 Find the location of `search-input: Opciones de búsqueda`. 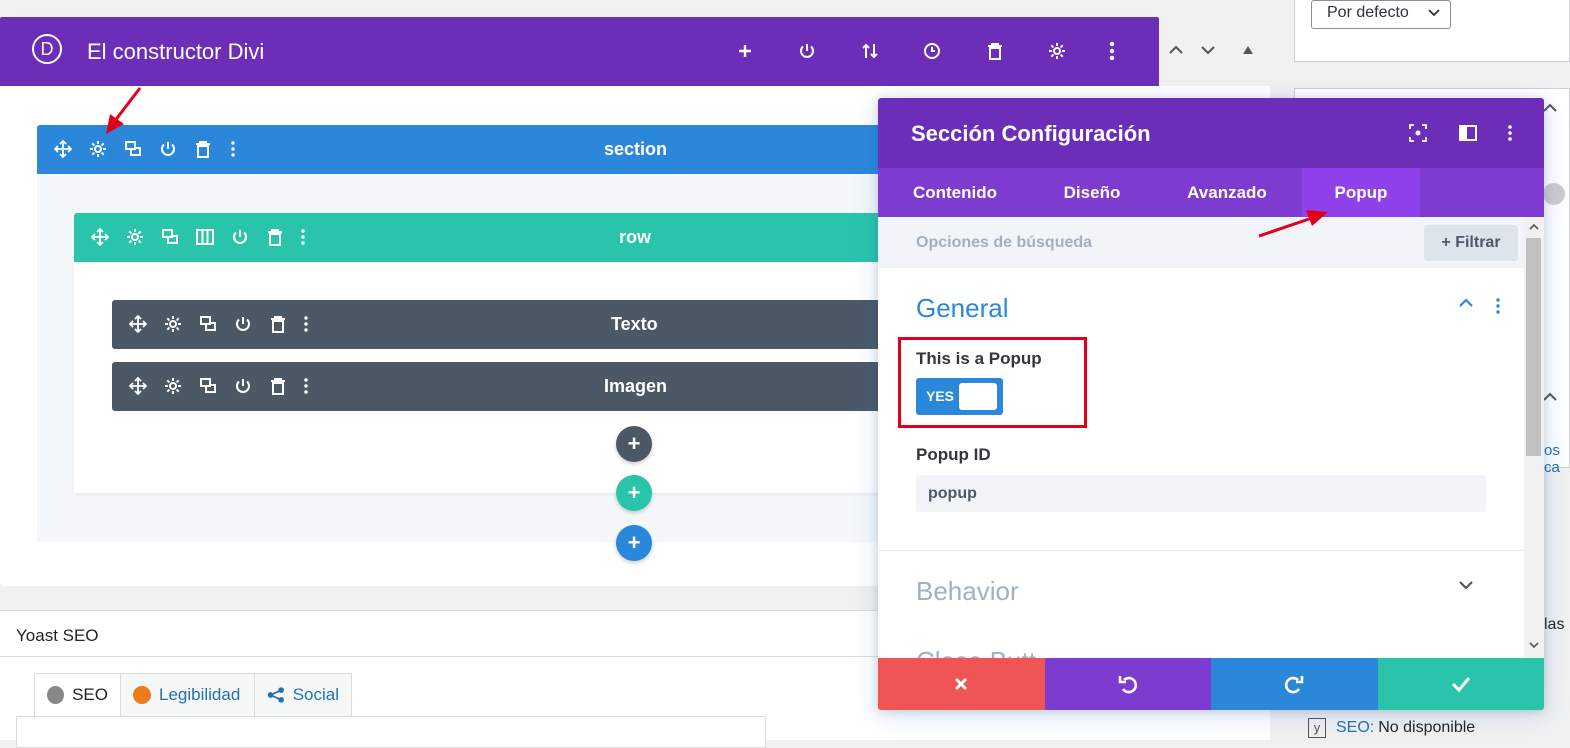

search-input: Opciones de búsqueda is located at coordinates (1004, 243).